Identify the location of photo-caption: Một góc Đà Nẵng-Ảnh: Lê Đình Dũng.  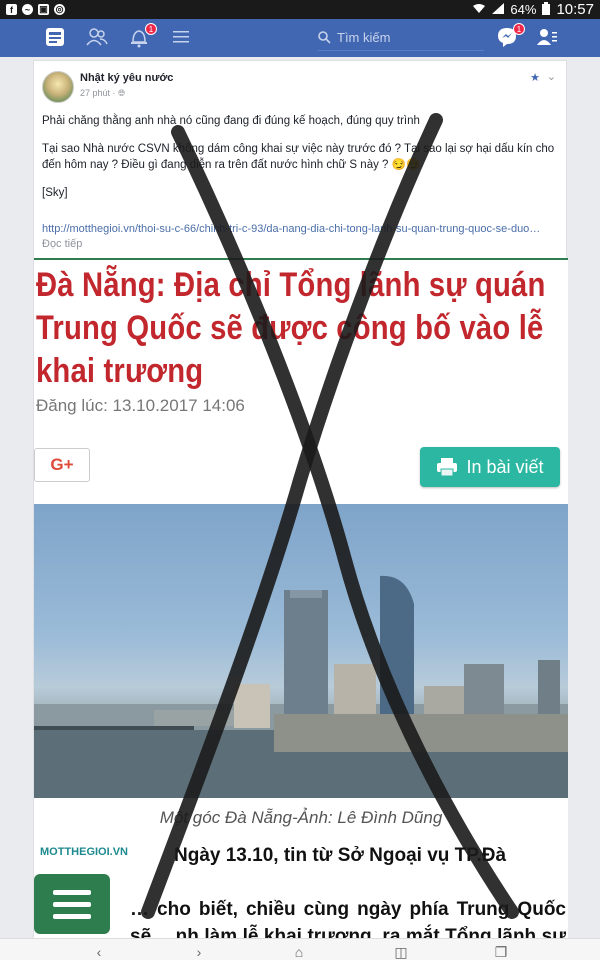
(301, 817).